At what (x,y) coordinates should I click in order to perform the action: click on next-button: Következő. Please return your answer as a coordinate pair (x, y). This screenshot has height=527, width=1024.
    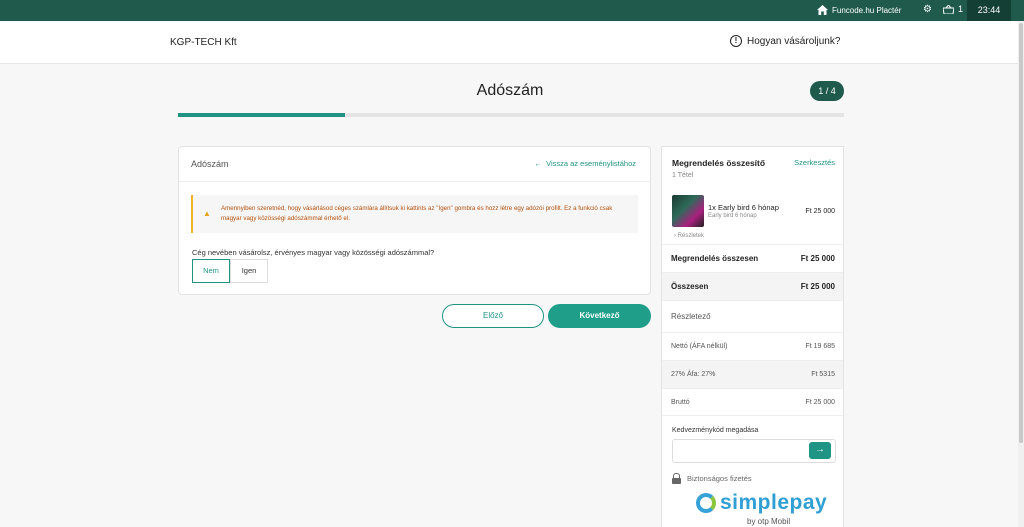
    Looking at the image, I should click on (599, 316).